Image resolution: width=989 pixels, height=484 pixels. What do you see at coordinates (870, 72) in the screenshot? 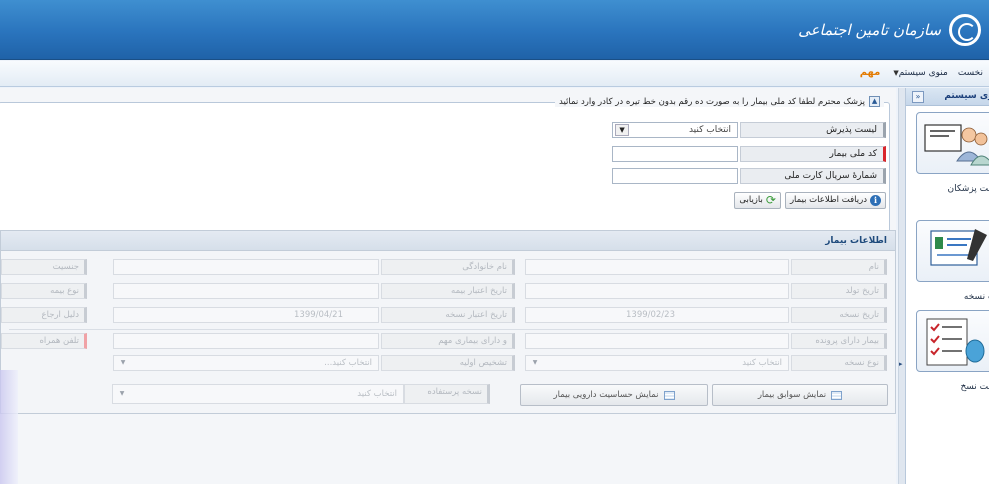
I see `menu-important: مهم` at bounding box center [870, 72].